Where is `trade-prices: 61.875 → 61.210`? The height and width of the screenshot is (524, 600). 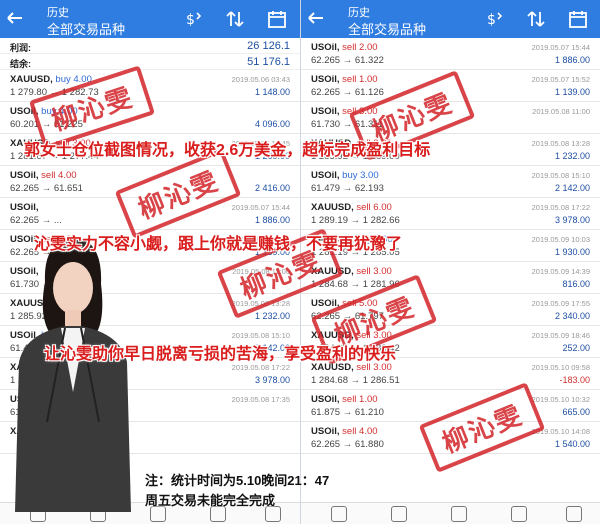
trade-prices: 61.875 → 61.210 is located at coordinates (347, 412).